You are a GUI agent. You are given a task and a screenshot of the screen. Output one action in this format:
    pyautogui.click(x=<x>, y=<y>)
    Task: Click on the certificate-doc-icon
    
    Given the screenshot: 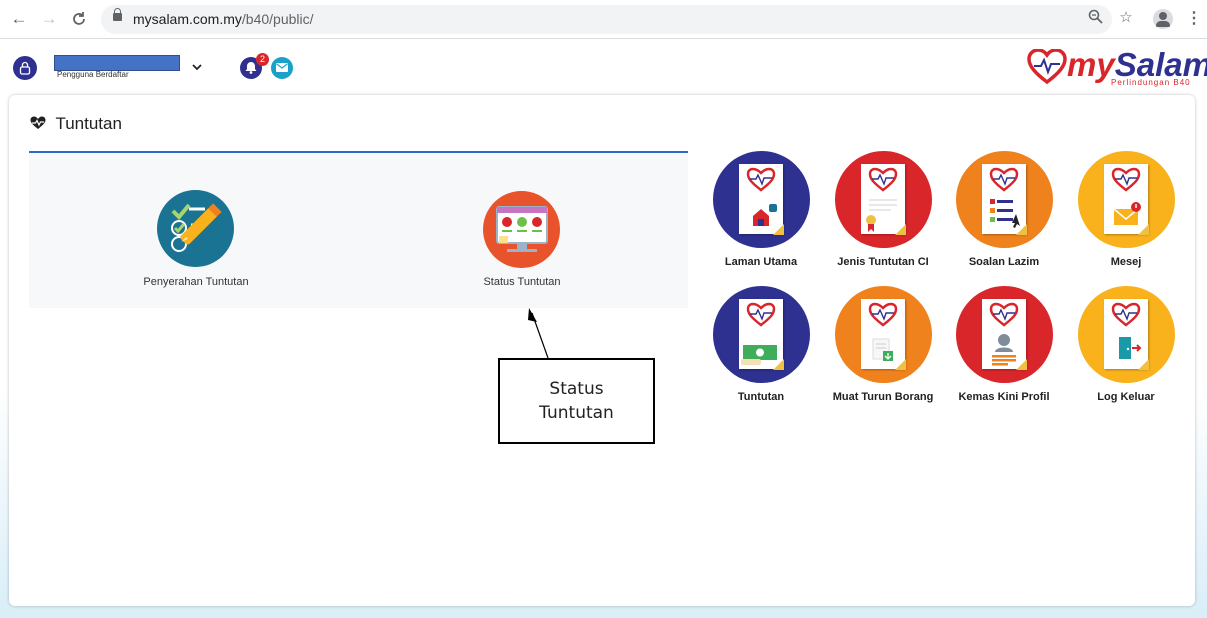 What is the action you would take?
    pyautogui.click(x=883, y=199)
    